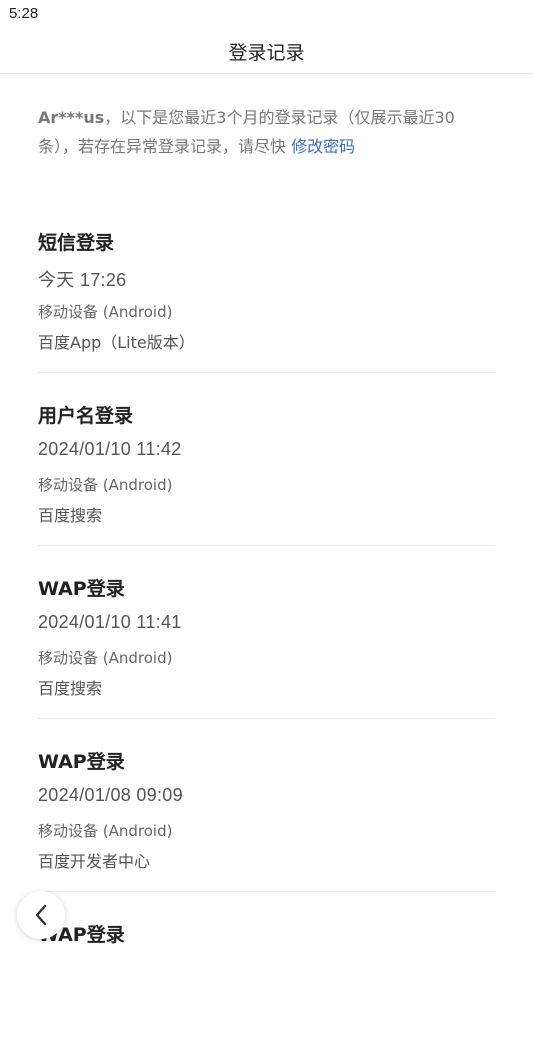 The width and height of the screenshot is (533, 1064). I want to click on record-type: 用户名登录, so click(86, 416).